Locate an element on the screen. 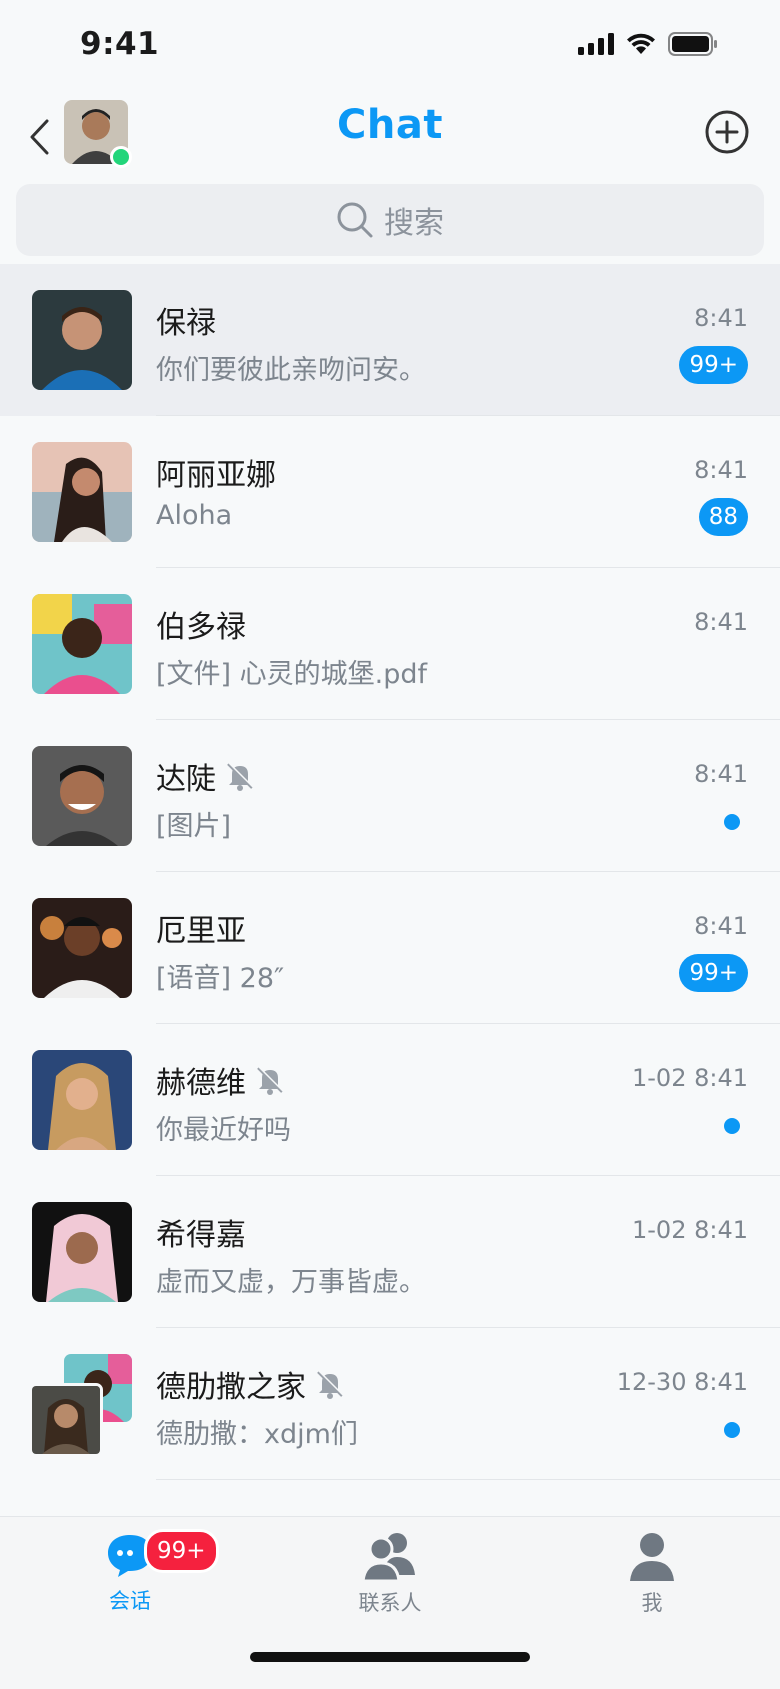 This screenshot has height=1689, width=780. chat-preview: [语音] 28″ is located at coordinates (220, 978).